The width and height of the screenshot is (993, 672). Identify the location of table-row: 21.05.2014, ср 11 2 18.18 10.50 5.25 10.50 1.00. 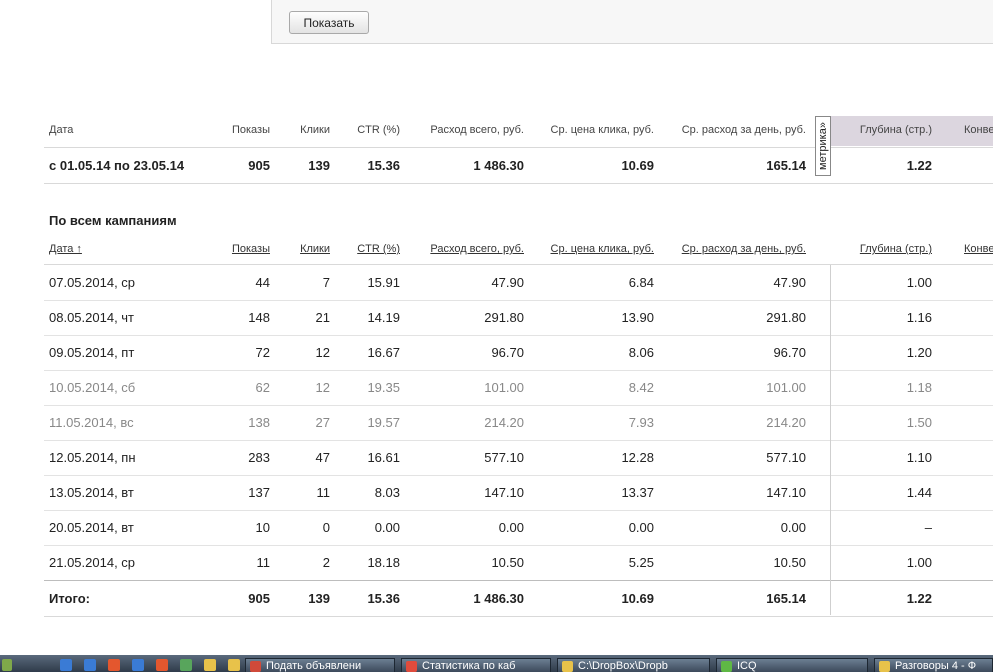
(518, 563).